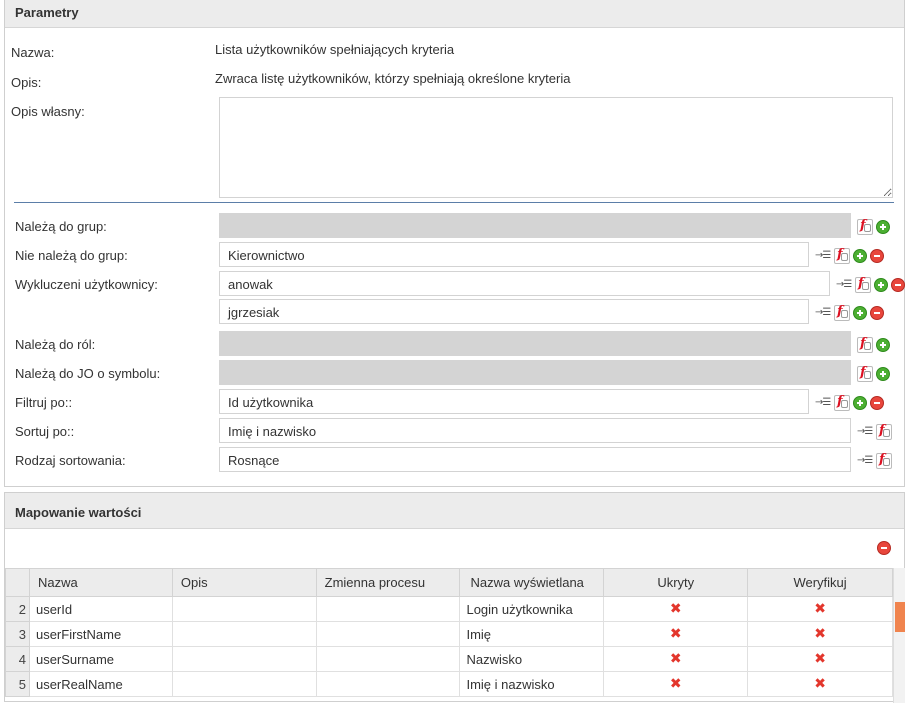 Image resolution: width=910 pixels, height=703 pixels. What do you see at coordinates (48, 111) in the screenshot?
I see `opis-wlasny-label: Opis własny:` at bounding box center [48, 111].